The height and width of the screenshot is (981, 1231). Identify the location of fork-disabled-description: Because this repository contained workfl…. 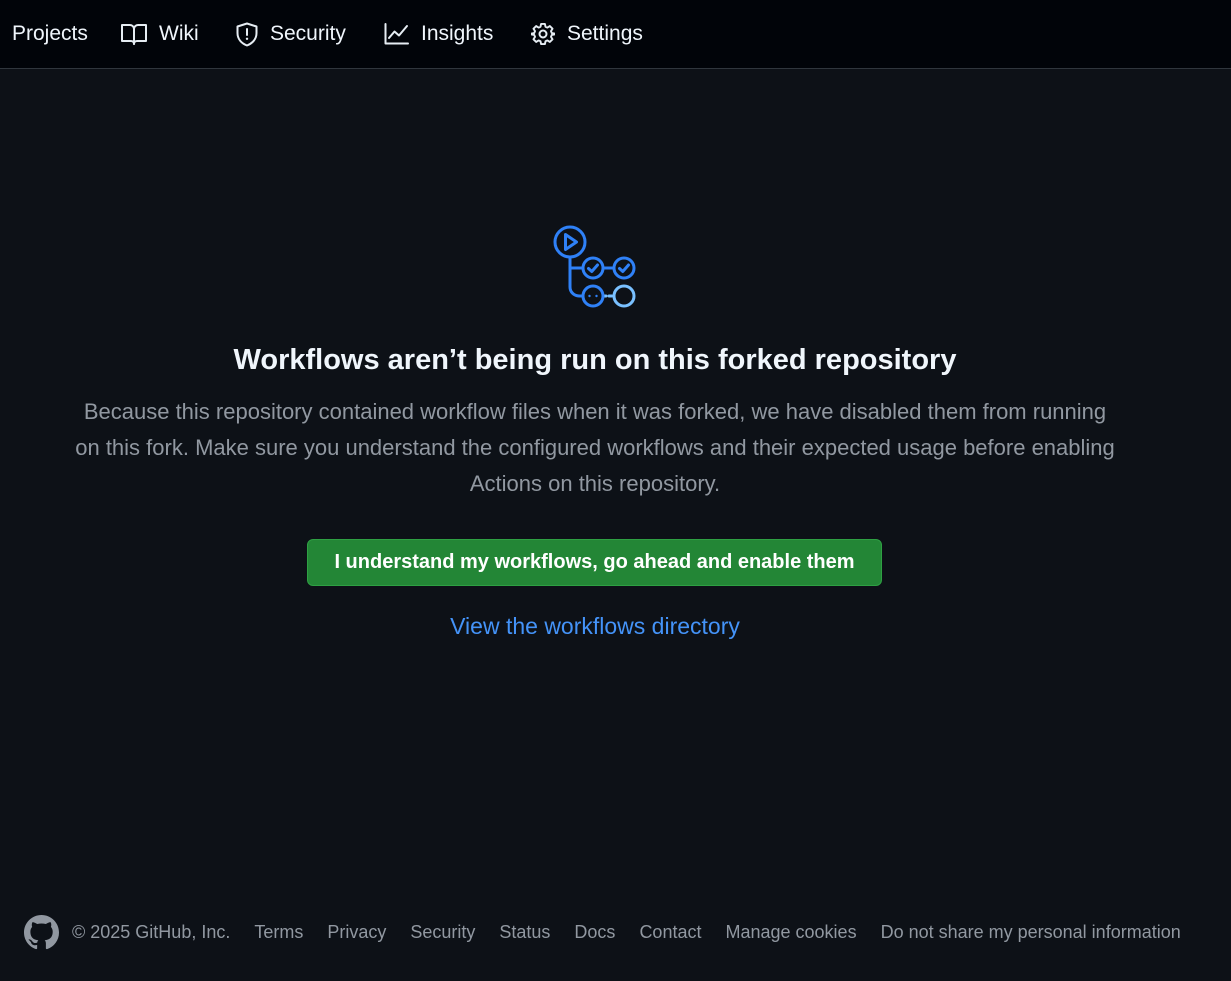
(595, 447).